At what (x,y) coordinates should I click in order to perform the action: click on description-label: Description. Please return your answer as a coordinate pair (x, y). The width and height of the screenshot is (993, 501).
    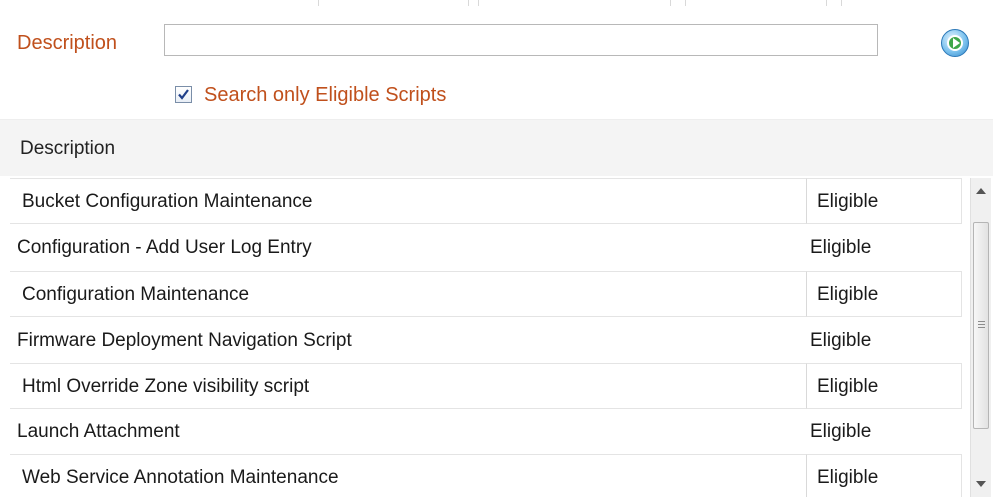
    Looking at the image, I should click on (67, 43).